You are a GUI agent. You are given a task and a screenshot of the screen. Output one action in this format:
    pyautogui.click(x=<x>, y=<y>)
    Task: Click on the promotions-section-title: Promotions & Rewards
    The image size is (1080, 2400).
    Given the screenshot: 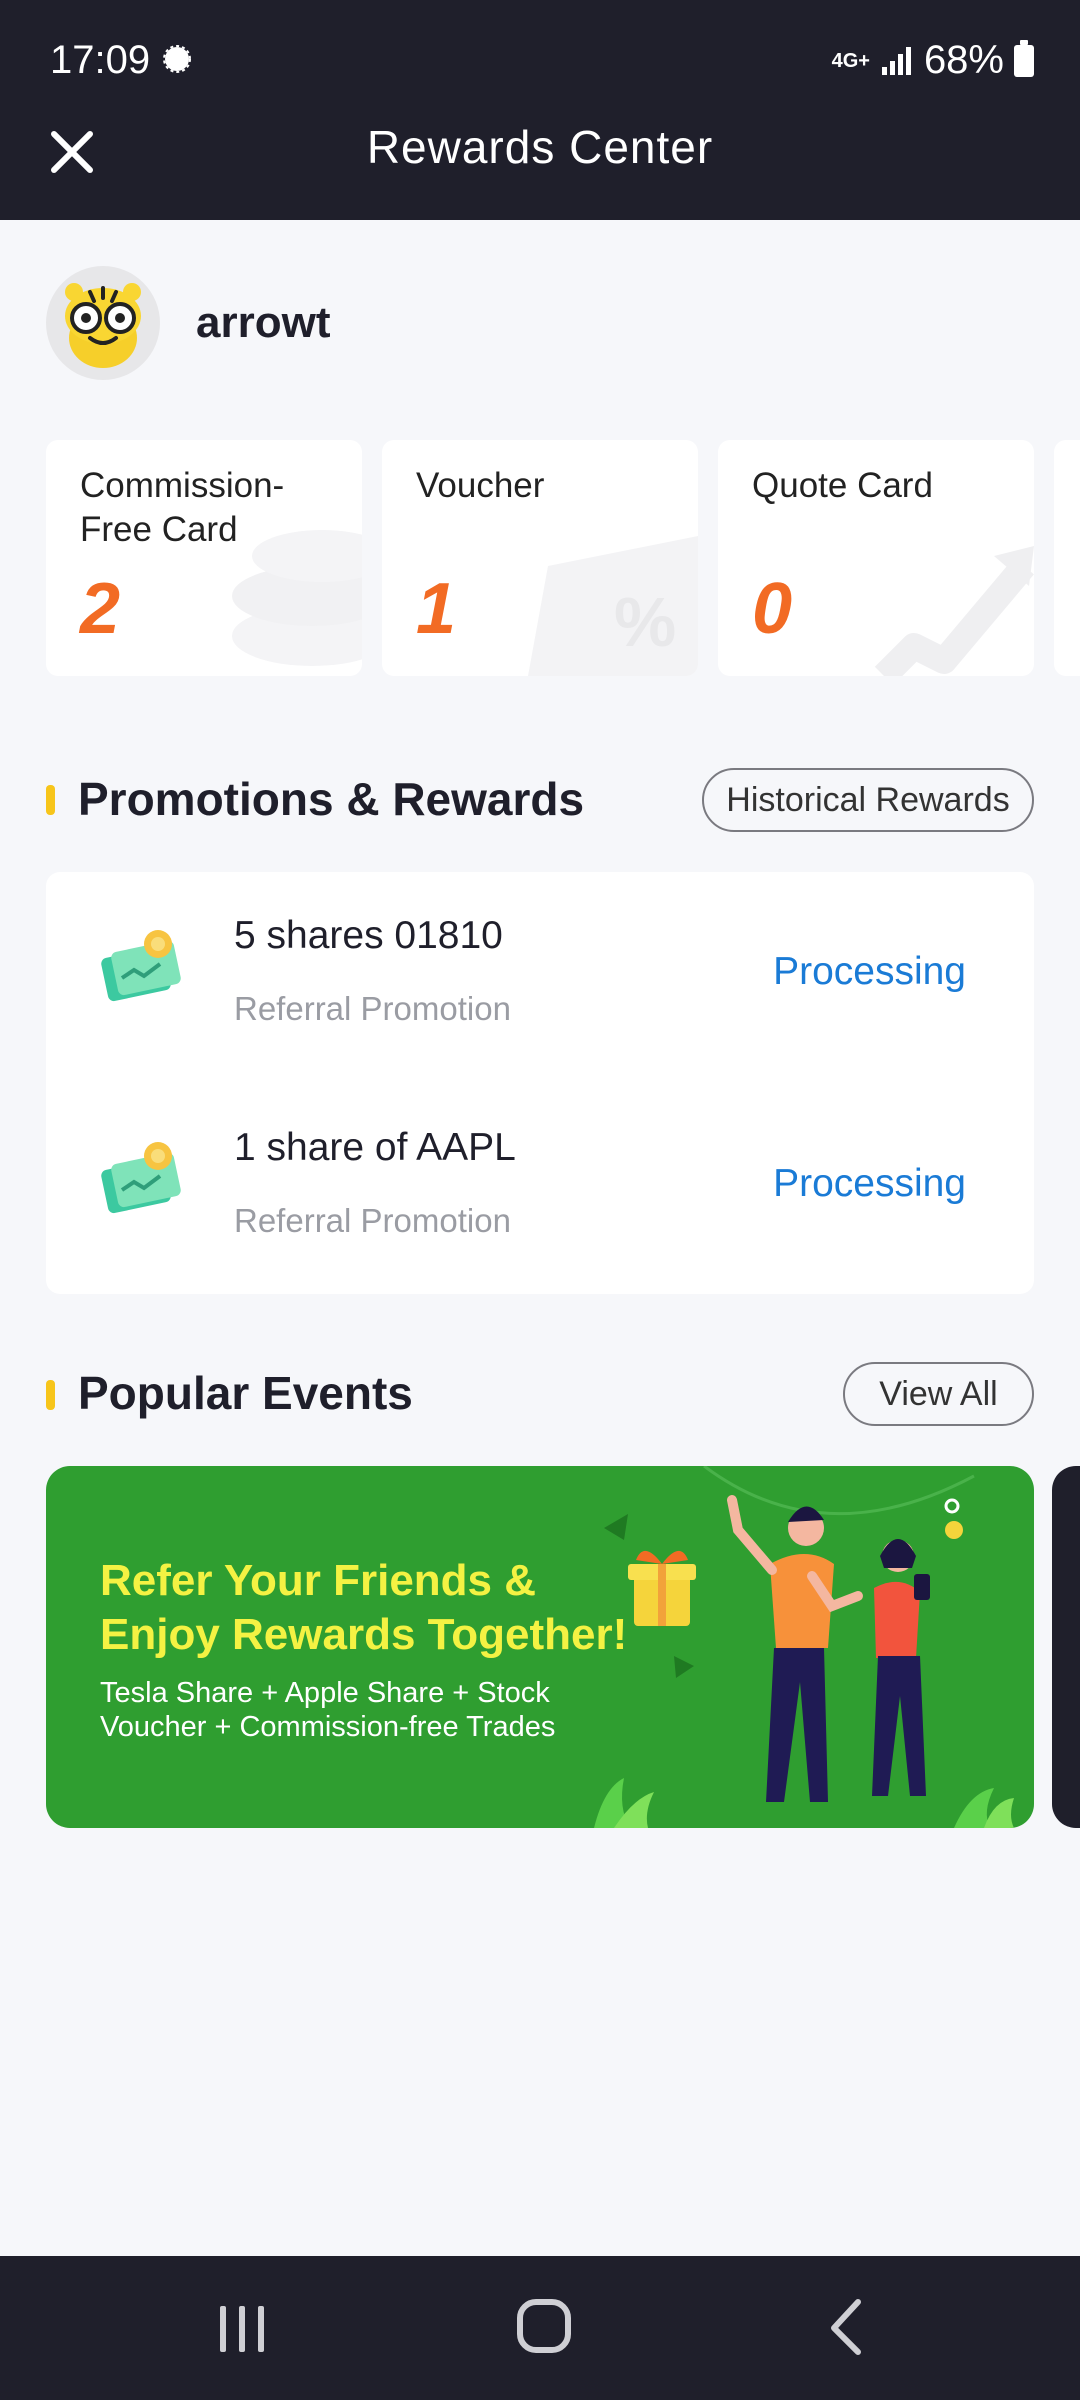 What is the action you would take?
    pyautogui.click(x=331, y=799)
    